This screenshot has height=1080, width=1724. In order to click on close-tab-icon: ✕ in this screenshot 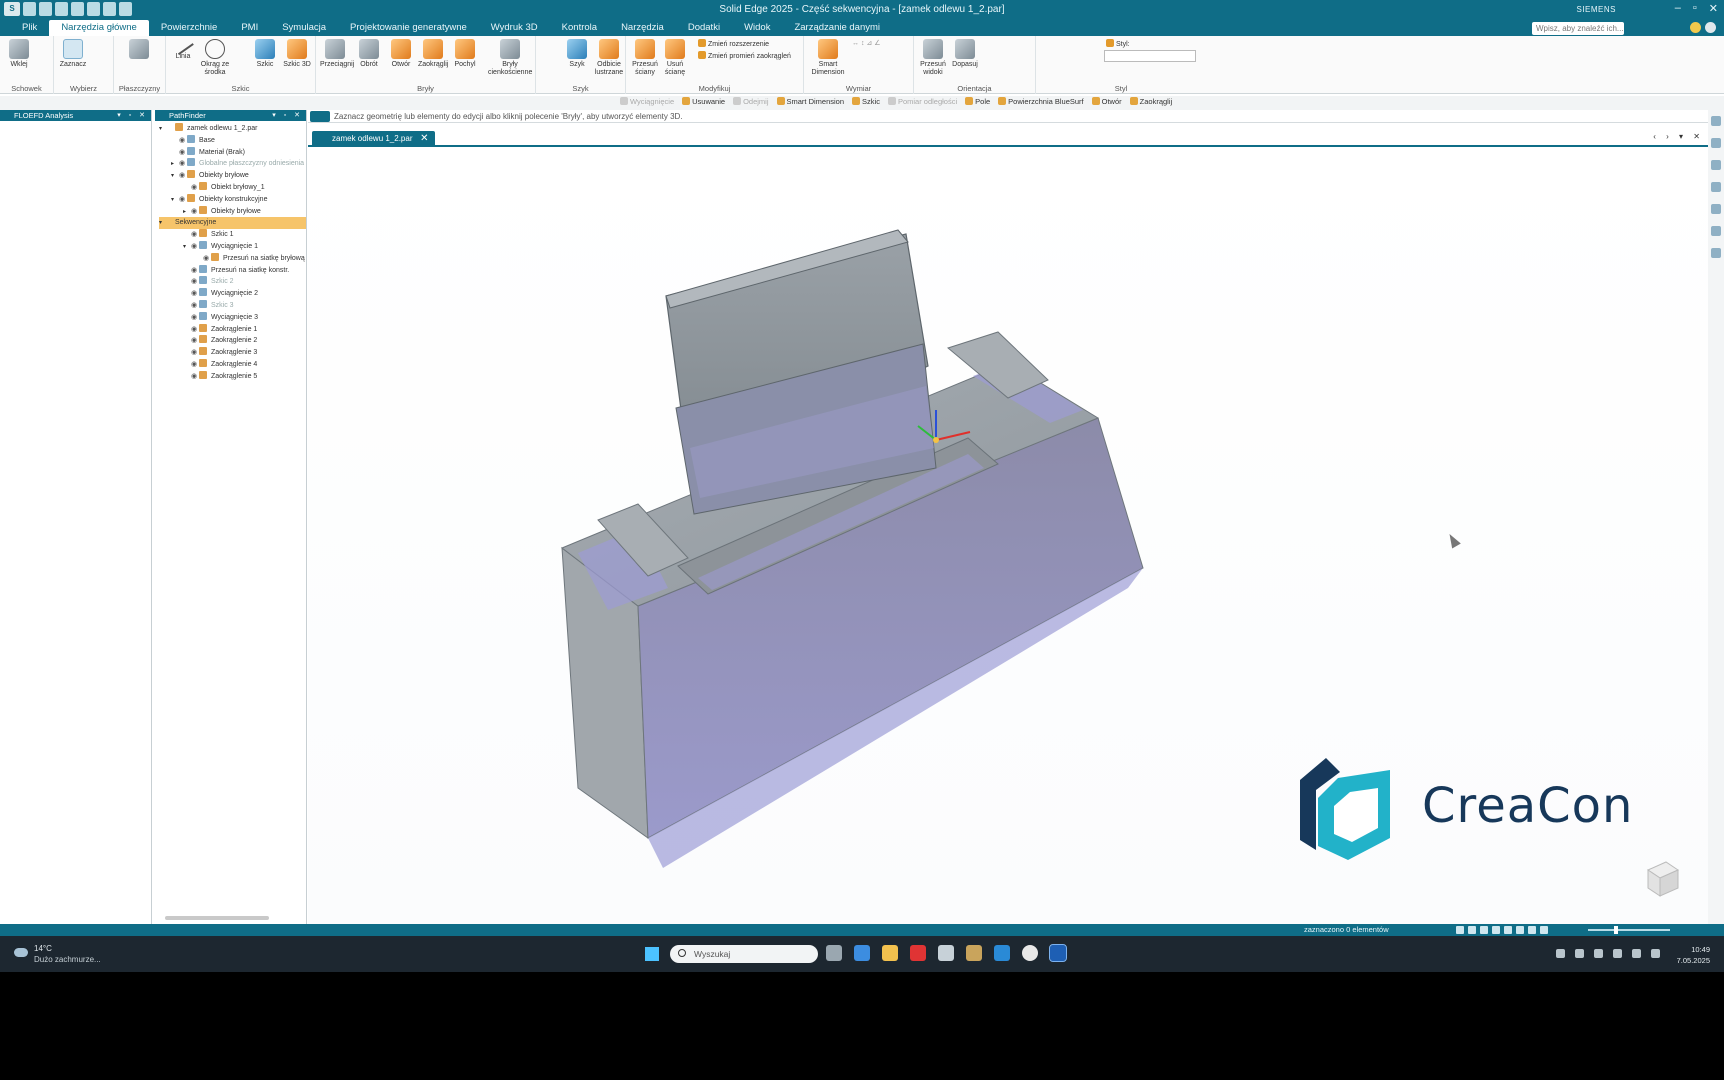, I will do `click(424, 139)`.